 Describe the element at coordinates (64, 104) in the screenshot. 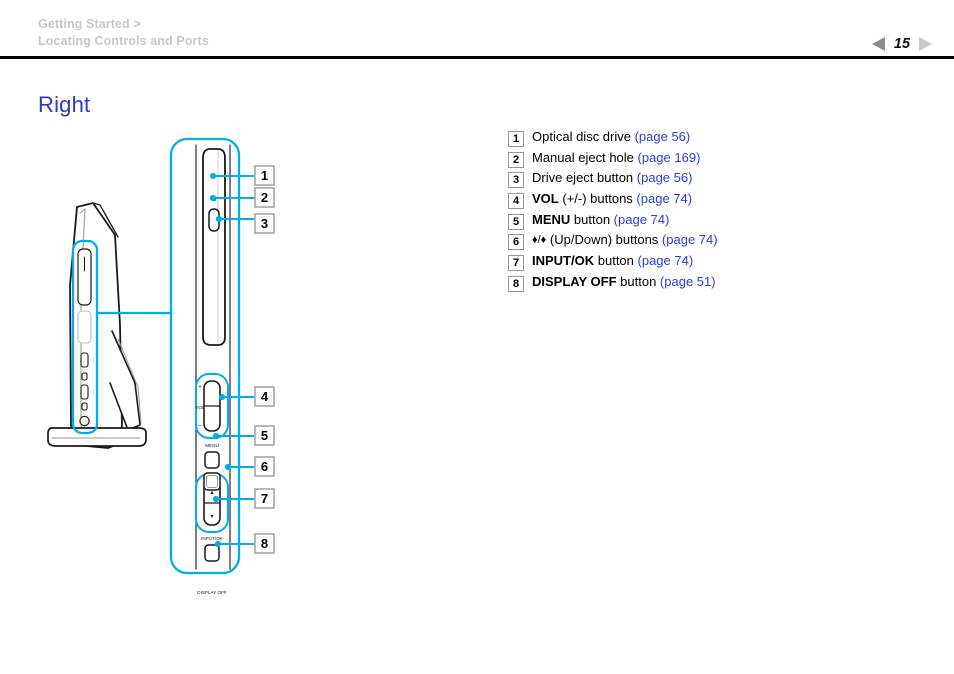

I see `page-title: Right` at that location.